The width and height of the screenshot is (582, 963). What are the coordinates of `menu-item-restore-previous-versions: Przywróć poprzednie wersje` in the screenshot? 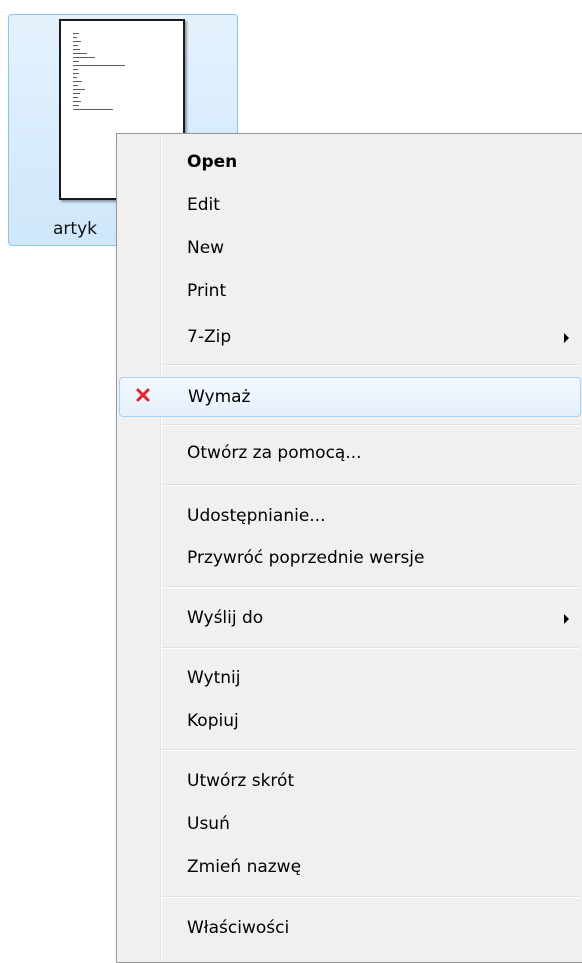 It's located at (350, 559).